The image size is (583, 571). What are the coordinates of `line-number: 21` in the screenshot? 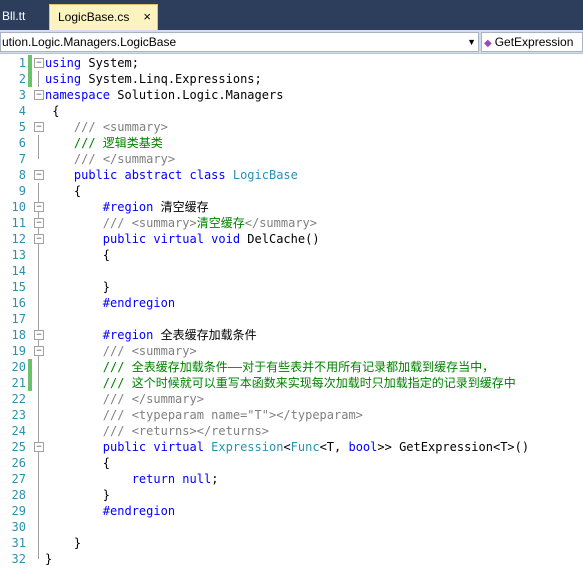 It's located at (18, 383).